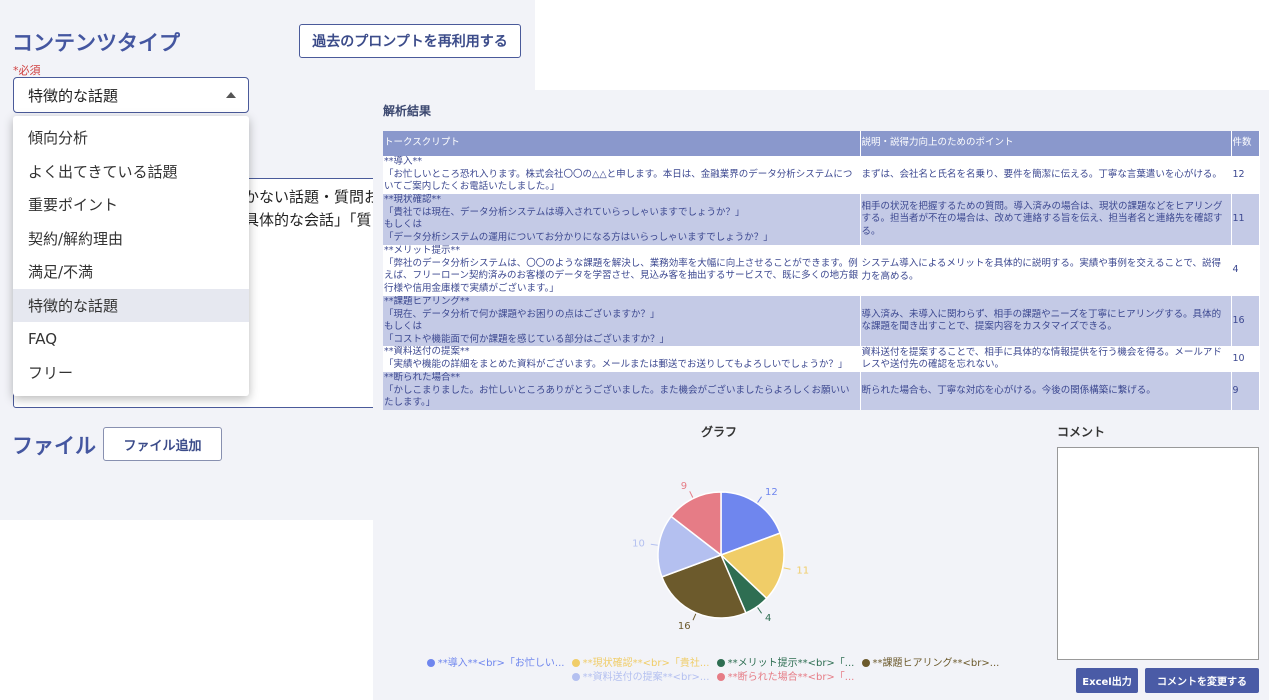  What do you see at coordinates (1046, 175) in the screenshot?
I see `point-cell: まずは、会社名と氏名を名乗り、要件を簡潔に伝える。丁寧な言葉遣いを心がける。` at bounding box center [1046, 175].